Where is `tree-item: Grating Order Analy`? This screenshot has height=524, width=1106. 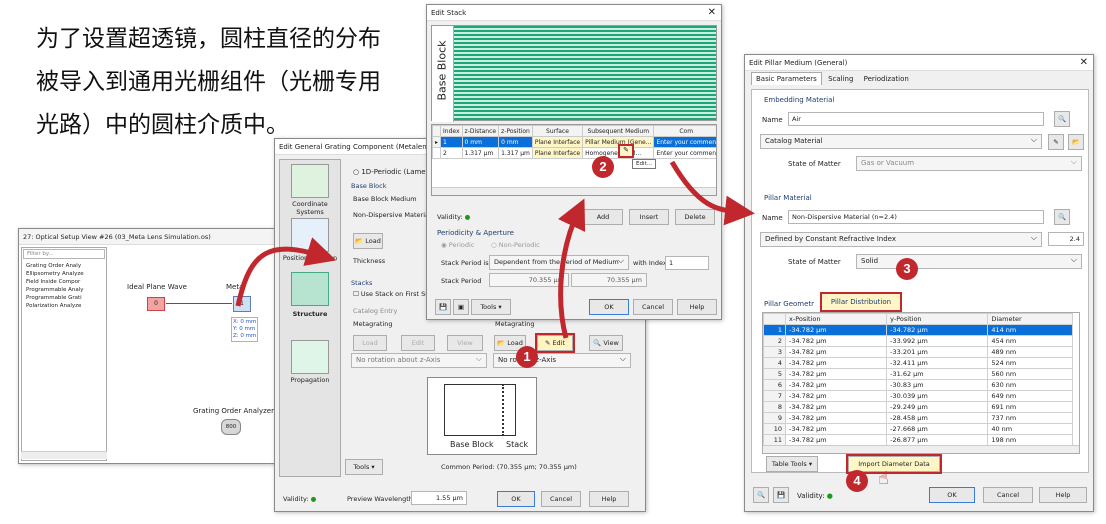
tree-item: Grating Order Analy is located at coordinates (55, 266).